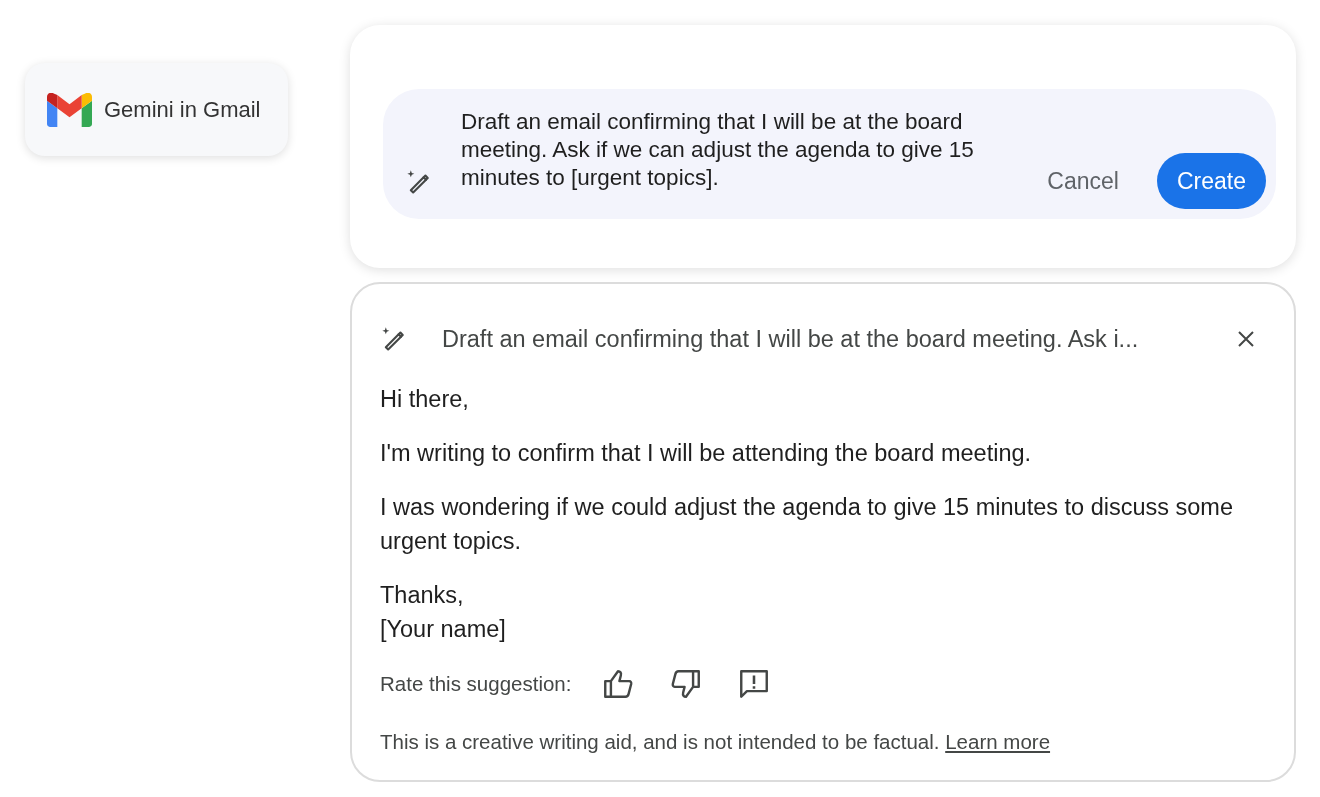 The image size is (1320, 797). What do you see at coordinates (443, 612) in the screenshot?
I see `email-paragraph: Thanks, [Your name]` at bounding box center [443, 612].